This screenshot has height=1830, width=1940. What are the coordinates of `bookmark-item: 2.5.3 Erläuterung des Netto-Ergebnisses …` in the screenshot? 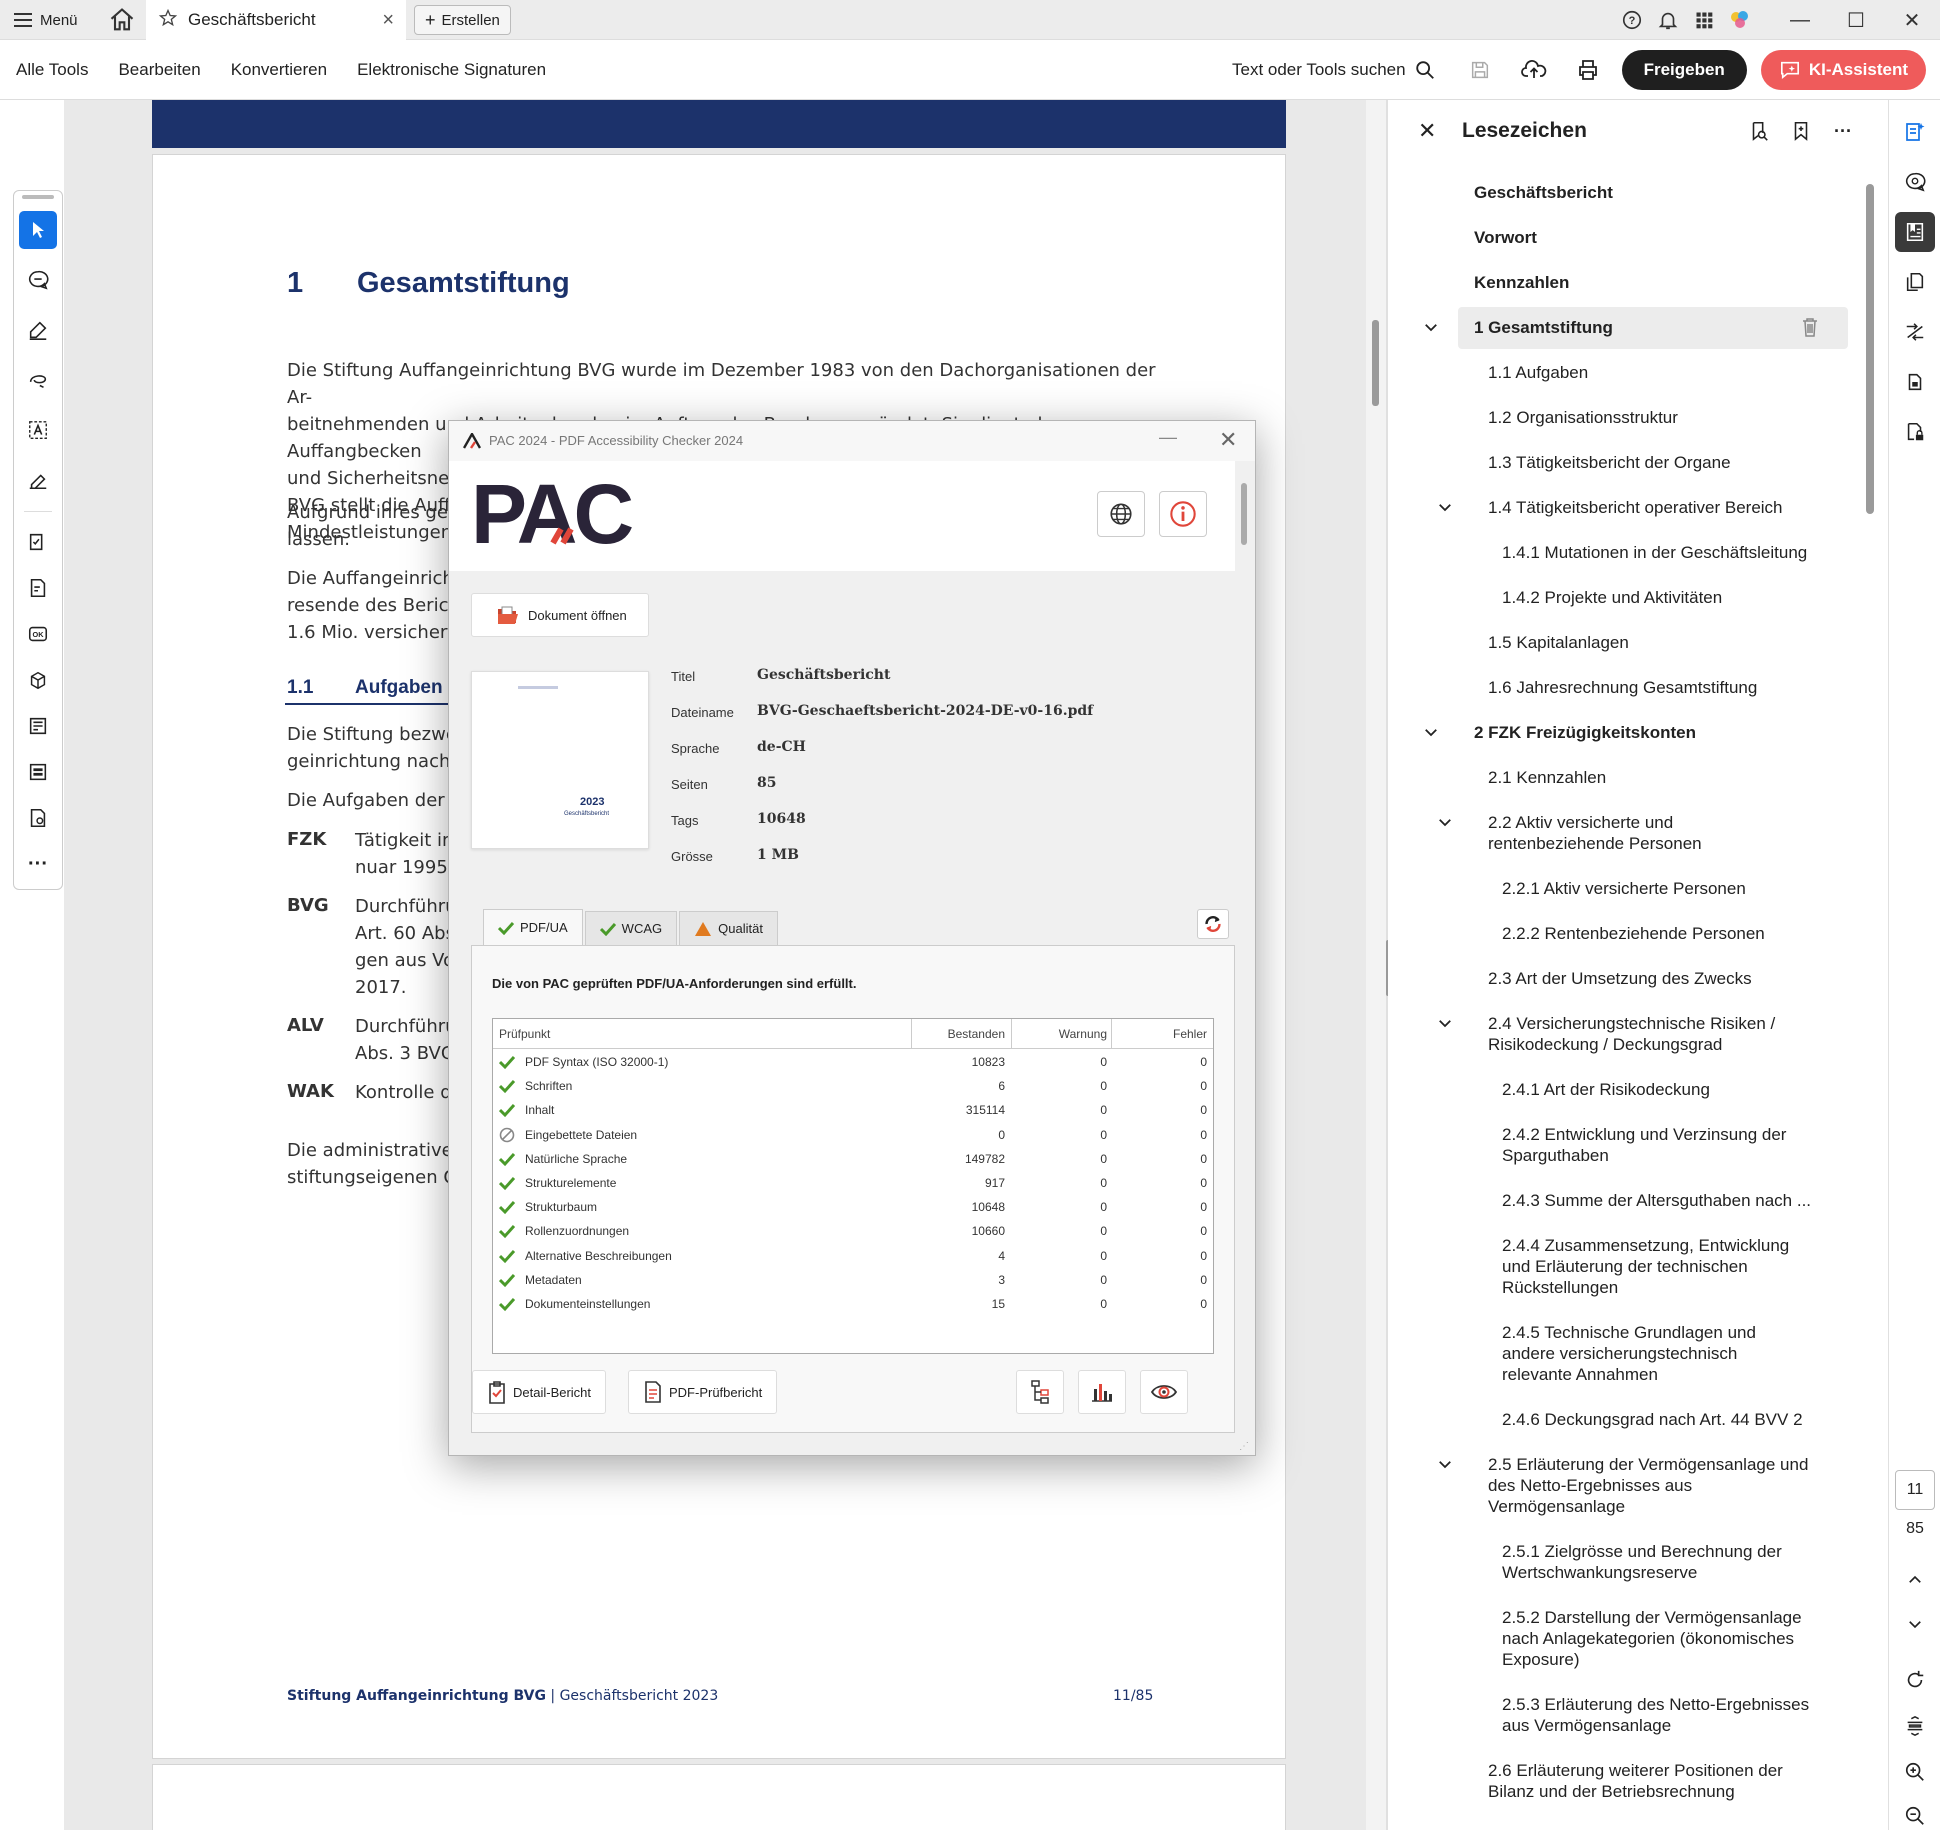 It's located at (1655, 1715).